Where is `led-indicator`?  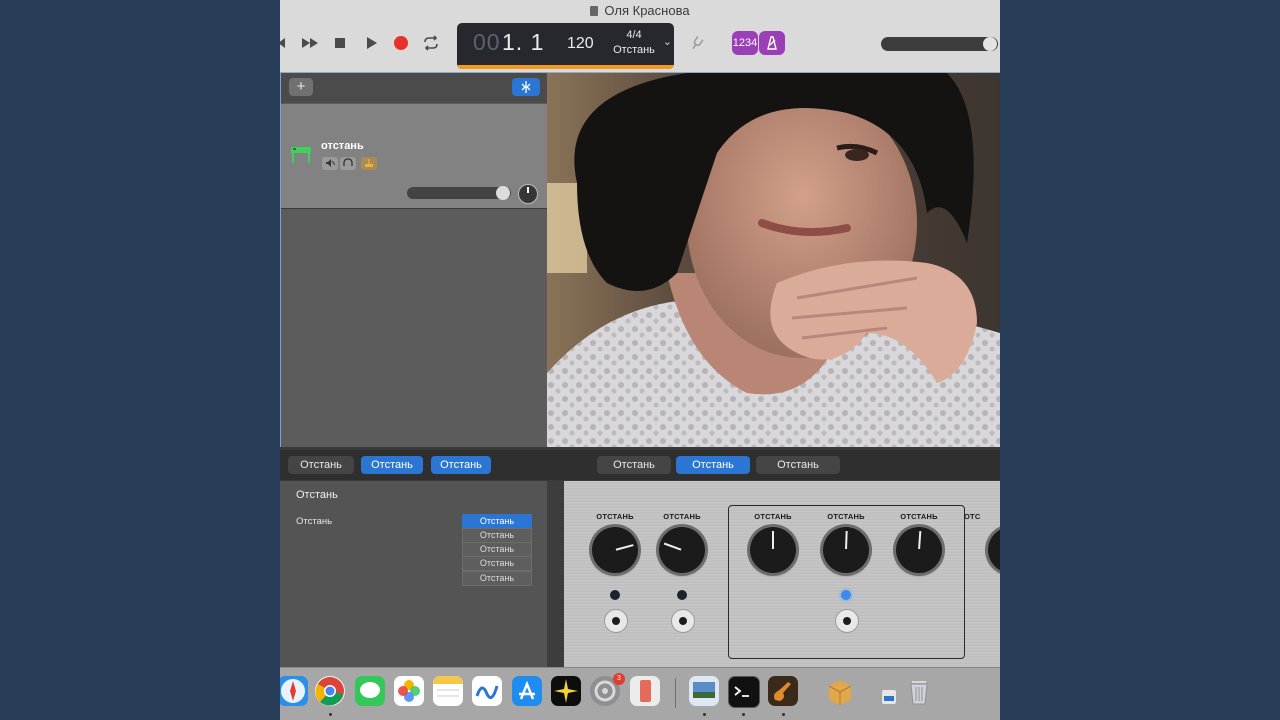 led-indicator is located at coordinates (615, 595).